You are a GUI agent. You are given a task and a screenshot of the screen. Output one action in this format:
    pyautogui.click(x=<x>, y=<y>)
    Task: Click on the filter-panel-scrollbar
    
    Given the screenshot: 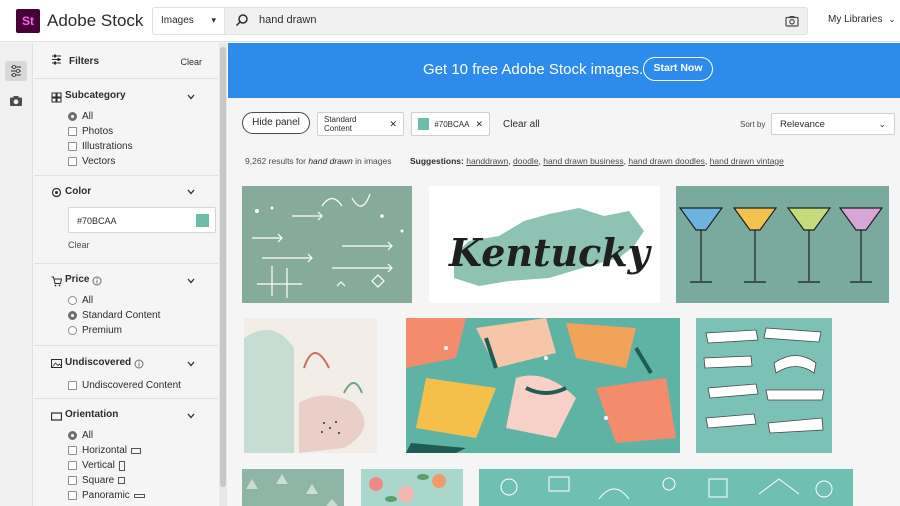 What is the action you would take?
    pyautogui.click(x=223, y=274)
    